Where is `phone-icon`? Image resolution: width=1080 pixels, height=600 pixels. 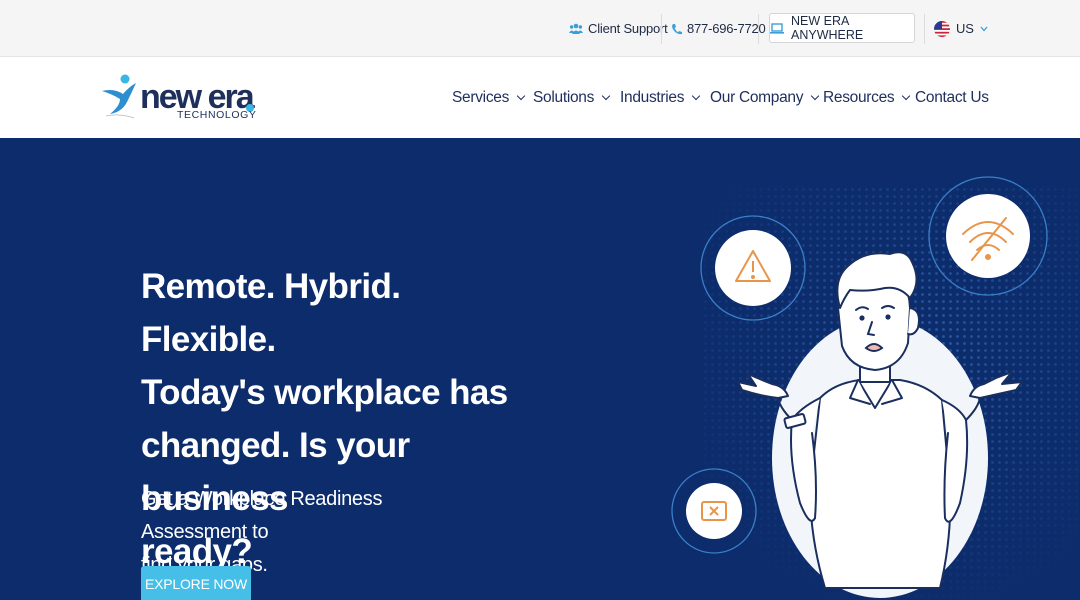 phone-icon is located at coordinates (676, 29).